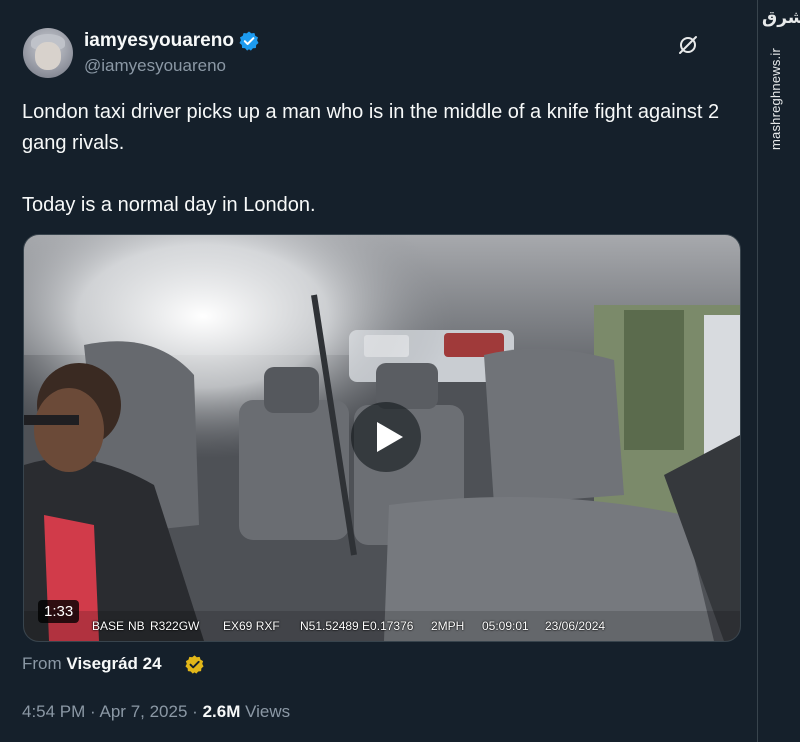  I want to click on verified-check-icon, so click(249, 41).